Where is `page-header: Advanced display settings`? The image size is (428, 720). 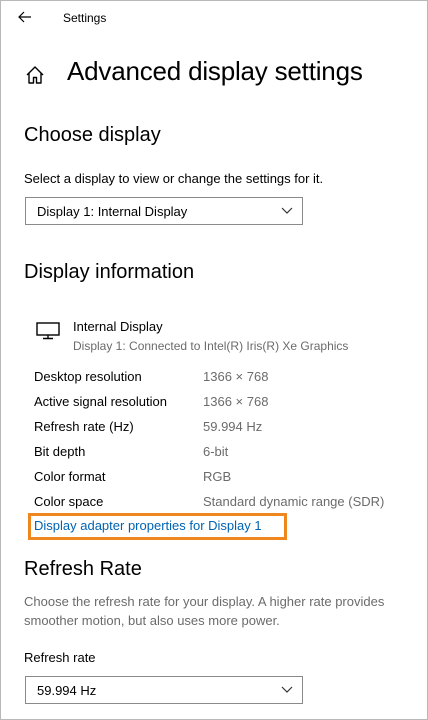 page-header: Advanced display settings is located at coordinates (214, 76).